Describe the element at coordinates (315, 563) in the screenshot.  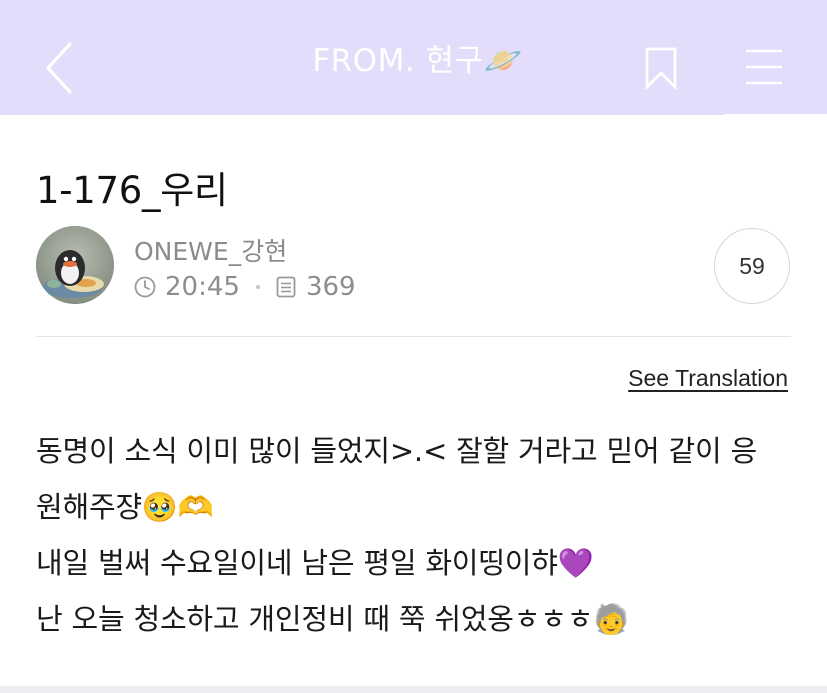
I see `body-line: 내일 벌써 수요일이네 남은 평일 화이띵이햐💜` at that location.